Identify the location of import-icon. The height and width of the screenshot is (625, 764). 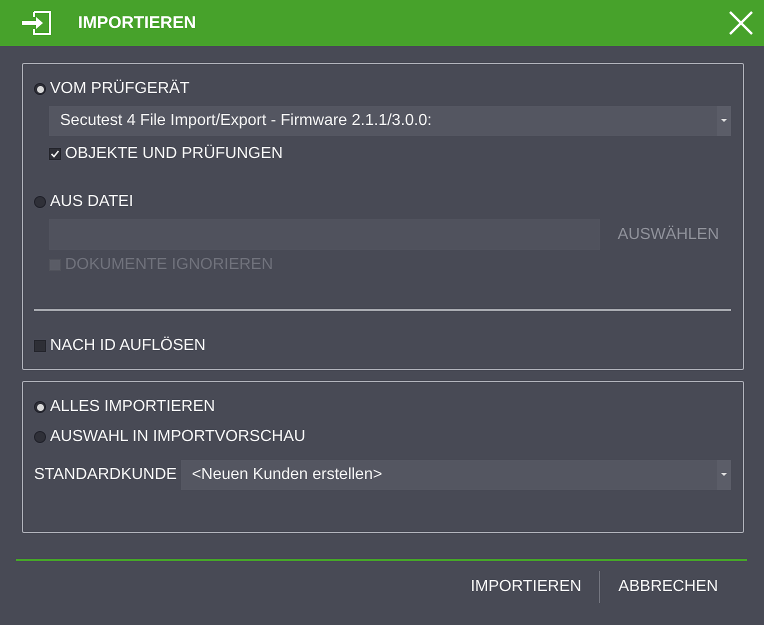
(37, 23).